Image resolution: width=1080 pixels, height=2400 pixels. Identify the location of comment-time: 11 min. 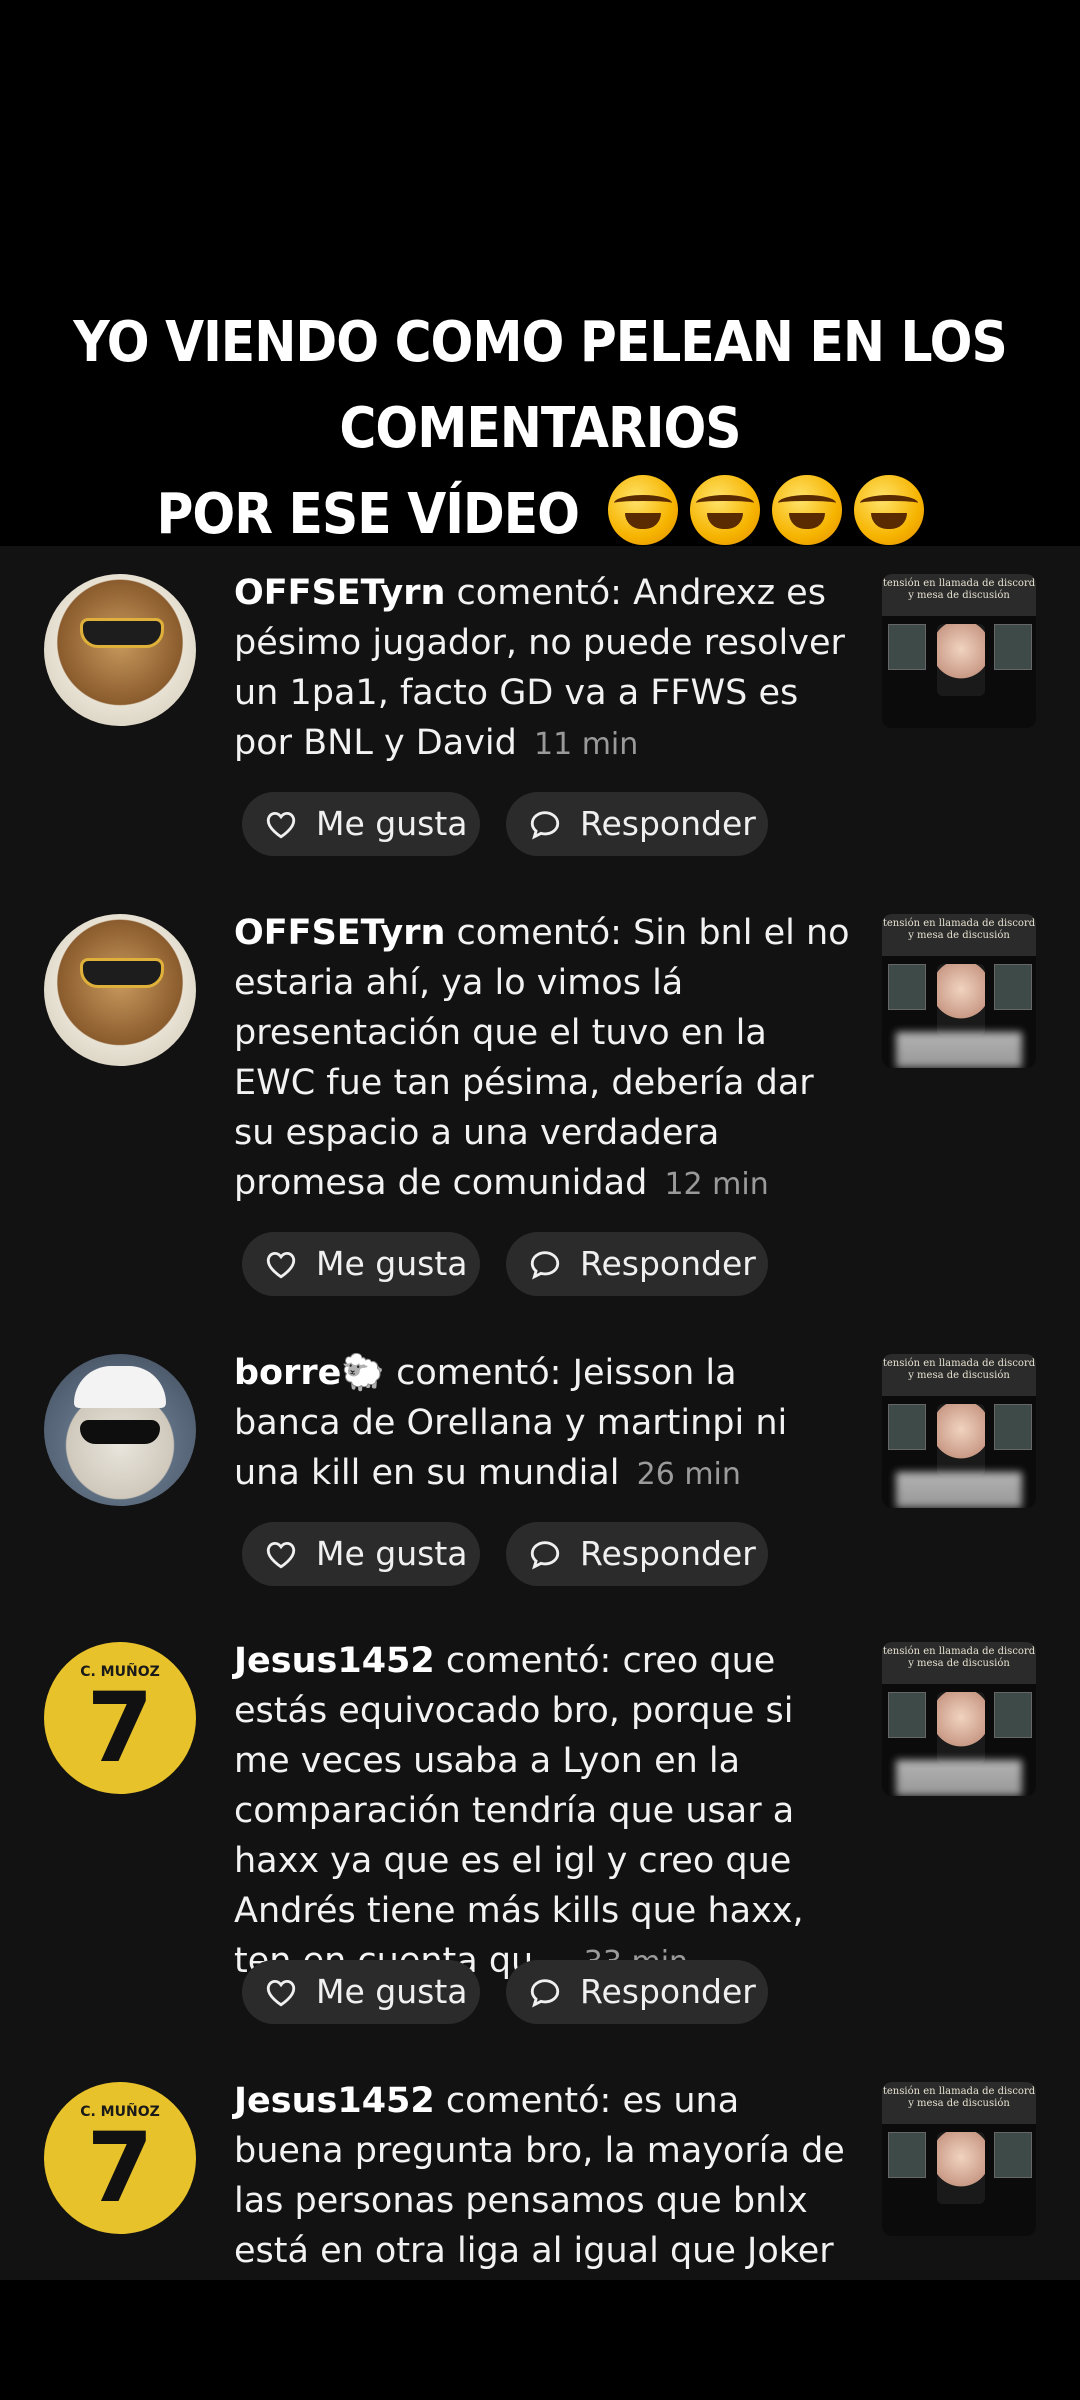
(586, 744).